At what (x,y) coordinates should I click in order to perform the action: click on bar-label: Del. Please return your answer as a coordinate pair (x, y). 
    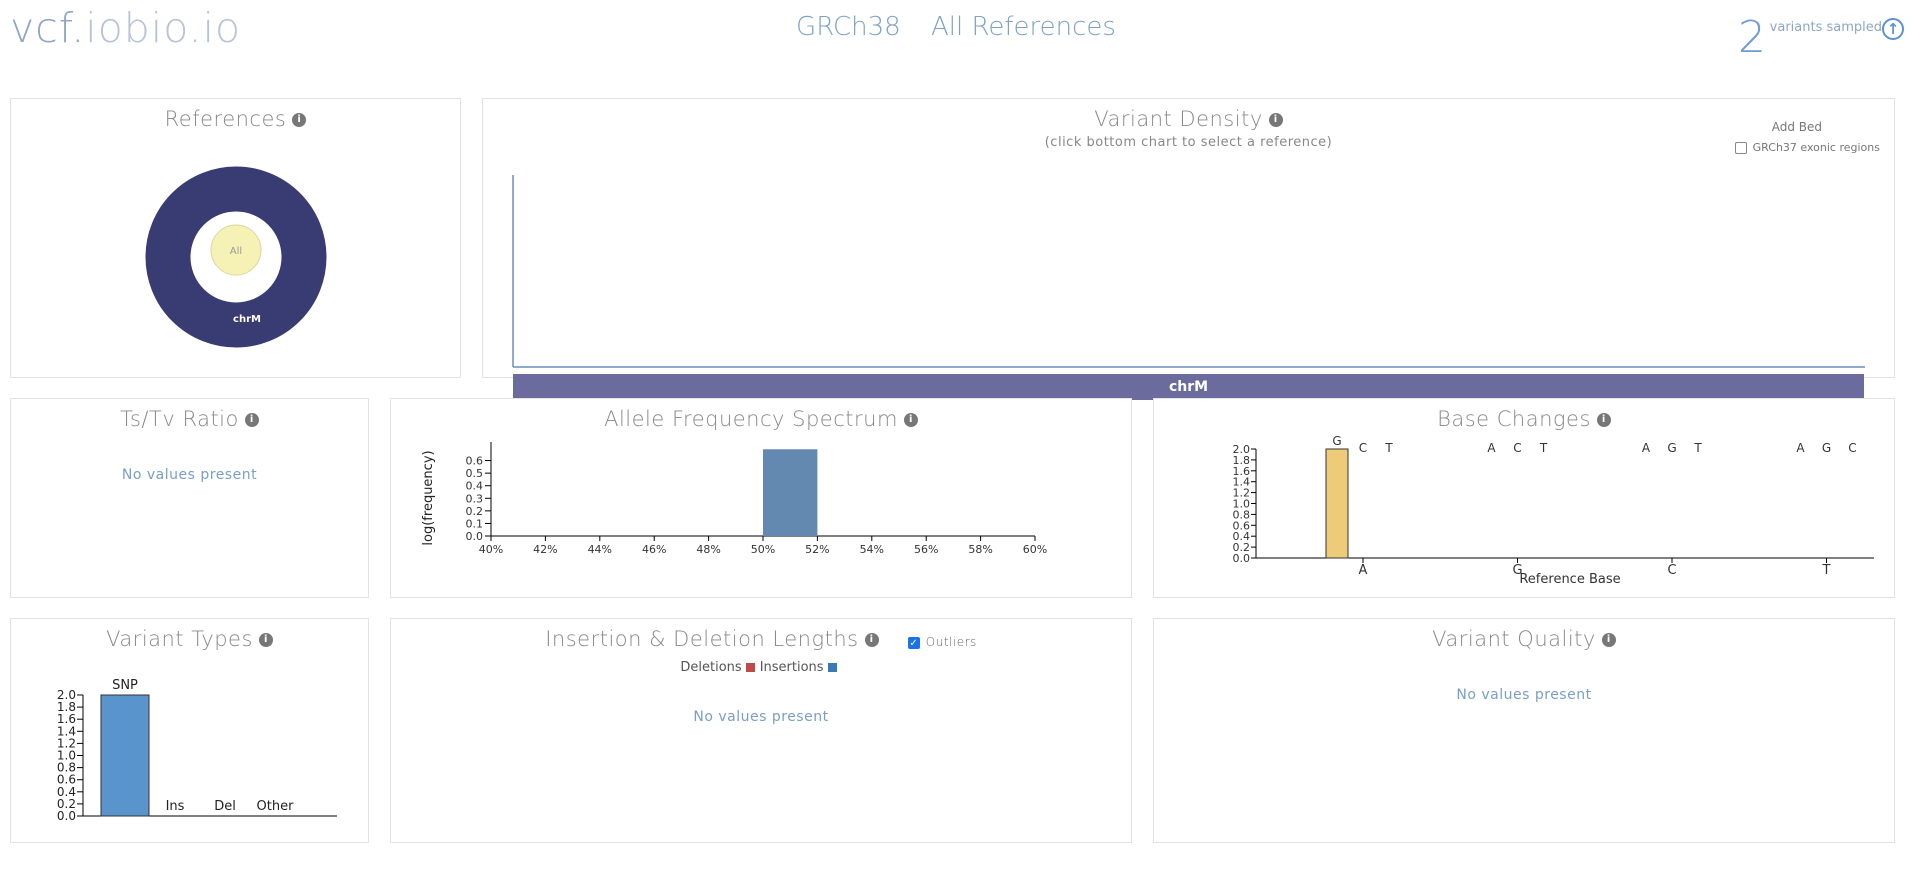
    Looking at the image, I should click on (225, 806).